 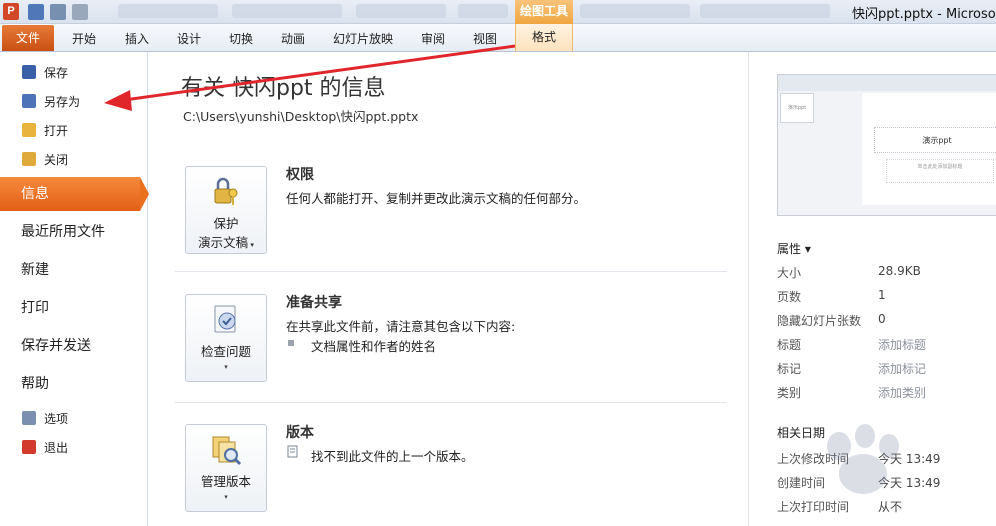 What do you see at coordinates (11, 11) in the screenshot?
I see `powerpoint-app-icon: P` at bounding box center [11, 11].